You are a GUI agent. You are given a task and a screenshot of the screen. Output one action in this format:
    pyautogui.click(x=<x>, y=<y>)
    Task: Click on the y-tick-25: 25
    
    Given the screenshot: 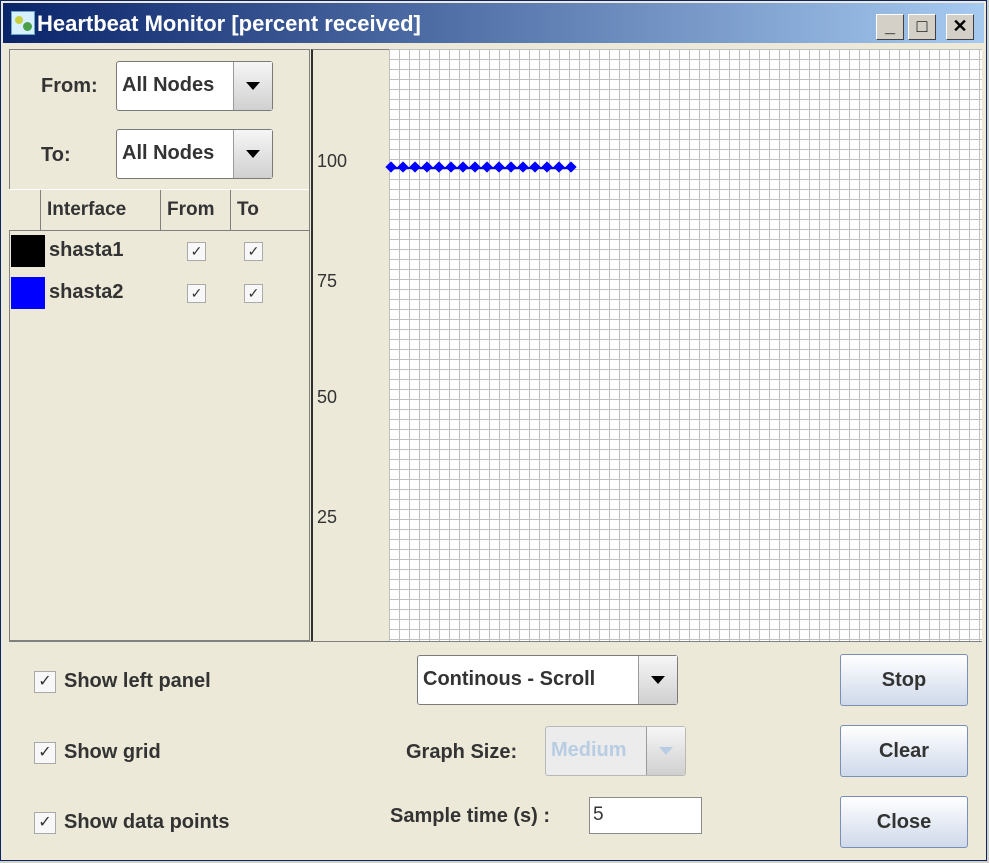 What is the action you would take?
    pyautogui.click(x=327, y=517)
    